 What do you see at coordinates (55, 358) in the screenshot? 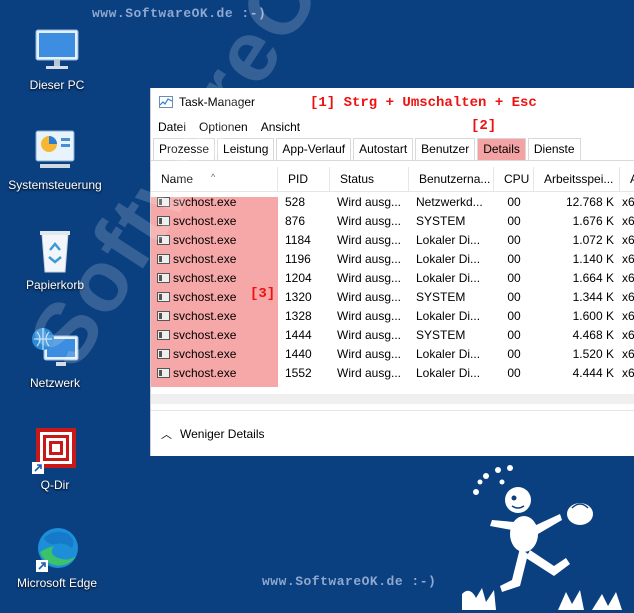
I see `desktop-icon-netzwerk: Netzwerk` at bounding box center [55, 358].